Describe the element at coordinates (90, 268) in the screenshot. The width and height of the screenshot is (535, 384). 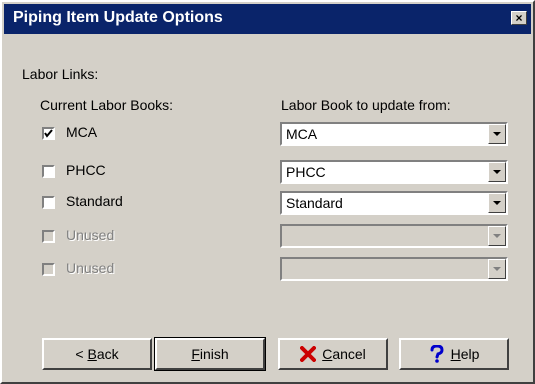
I see `row-label-unused-2: Unused` at that location.